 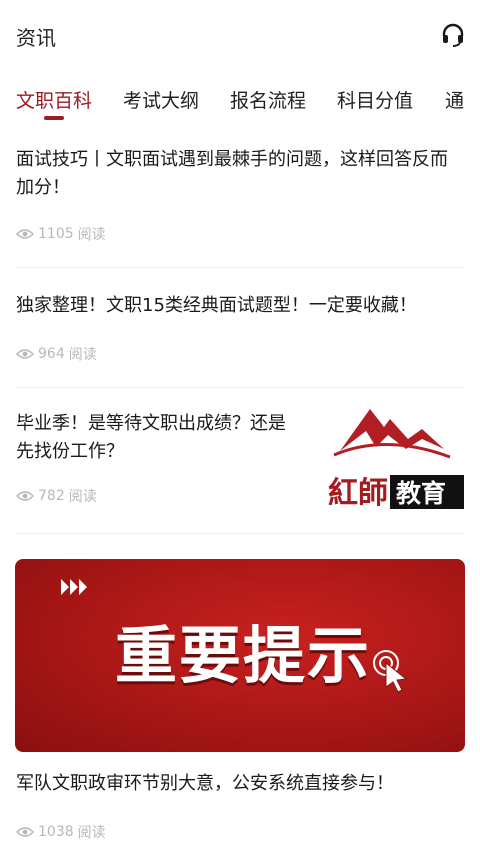 I want to click on svg-text: 紅師, so click(x=358, y=492).